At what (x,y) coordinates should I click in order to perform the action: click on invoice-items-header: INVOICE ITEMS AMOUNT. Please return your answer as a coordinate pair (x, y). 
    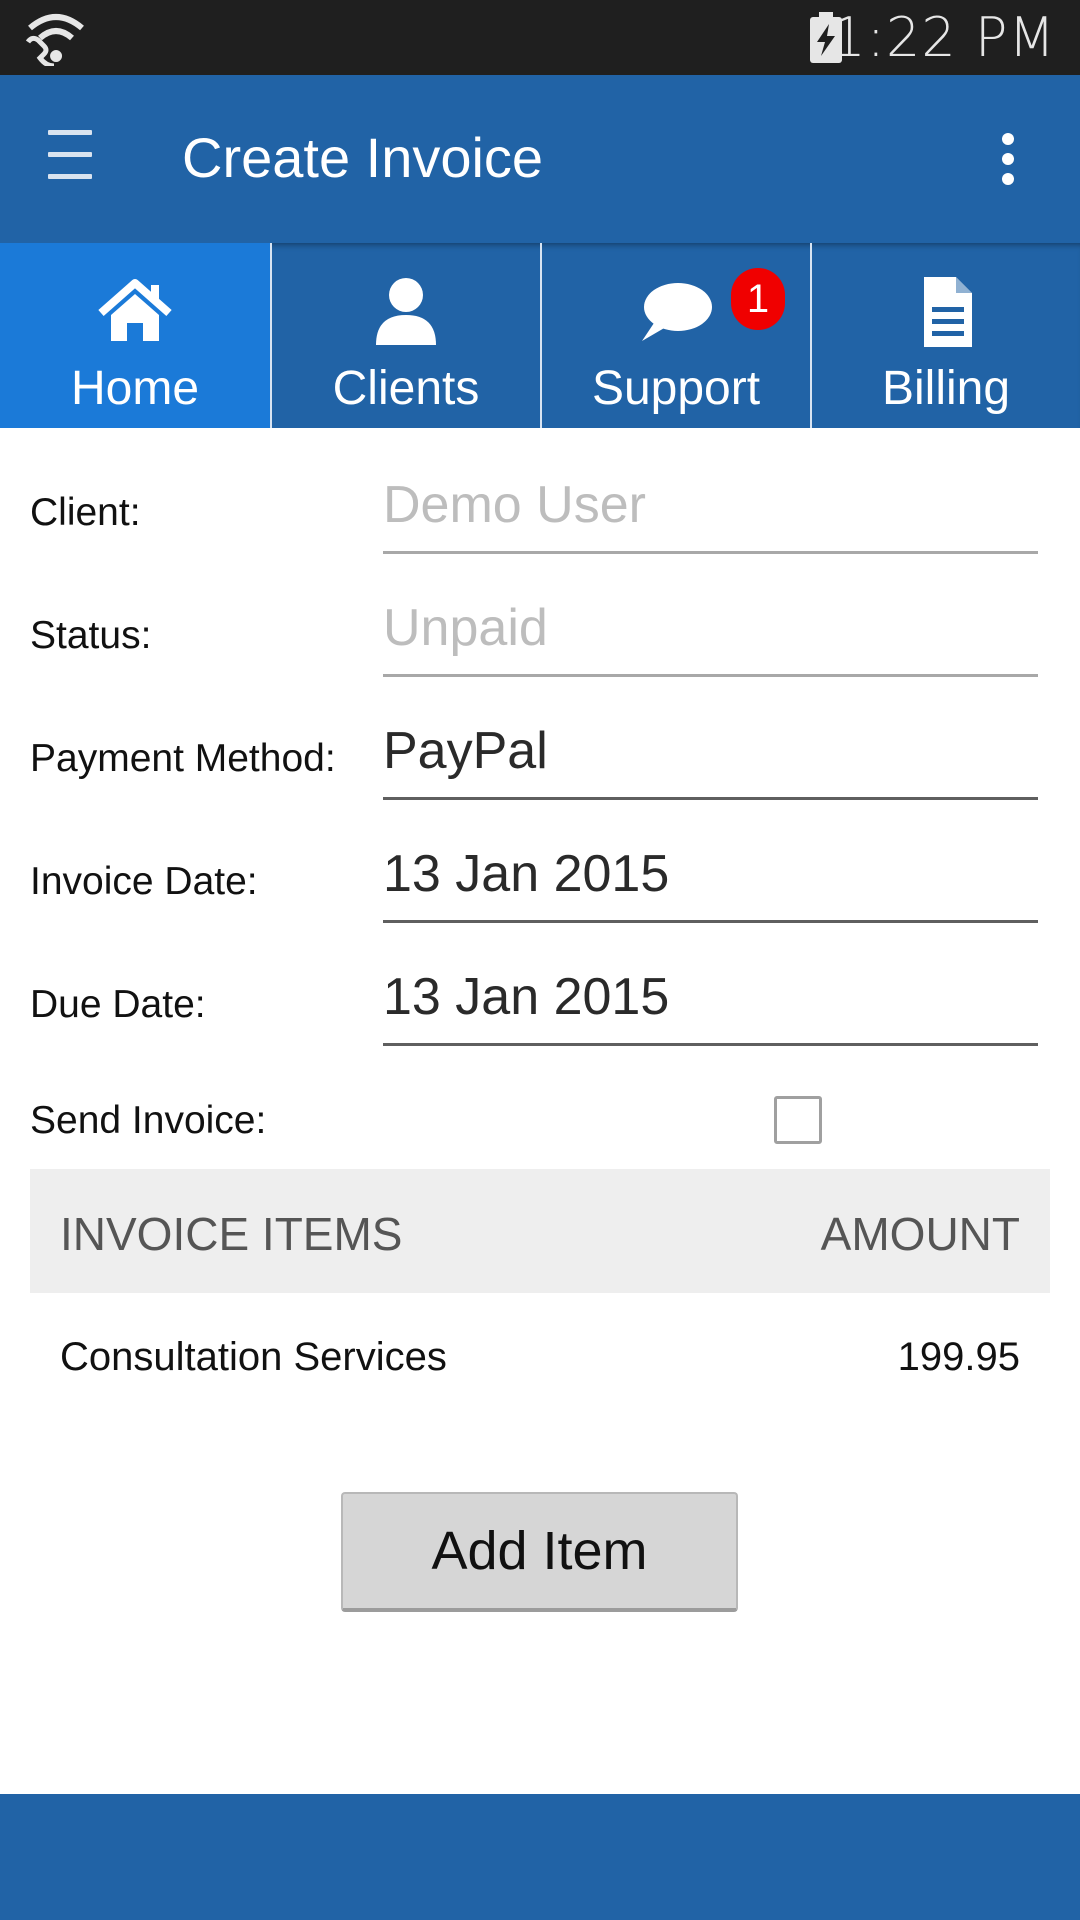
    Looking at the image, I should click on (540, 1231).